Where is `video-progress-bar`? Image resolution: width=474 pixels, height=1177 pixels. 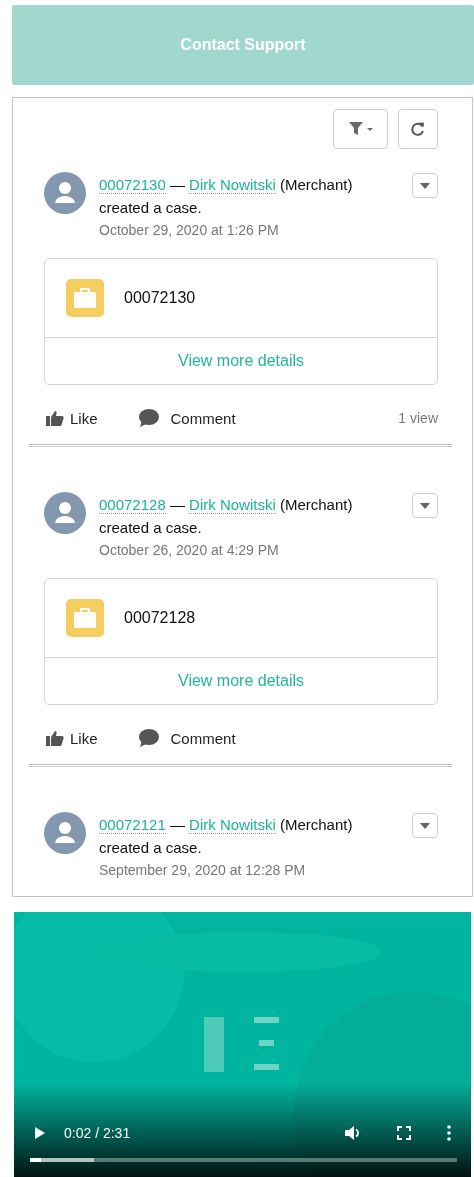
video-progress-bar is located at coordinates (243, 1160).